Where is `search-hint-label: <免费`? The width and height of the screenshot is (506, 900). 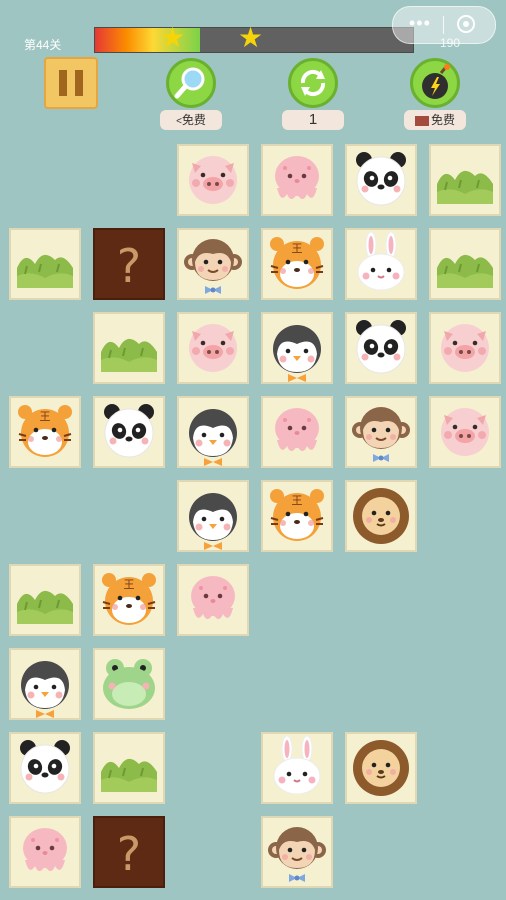
search-hint-label: <免费 is located at coordinates (191, 120).